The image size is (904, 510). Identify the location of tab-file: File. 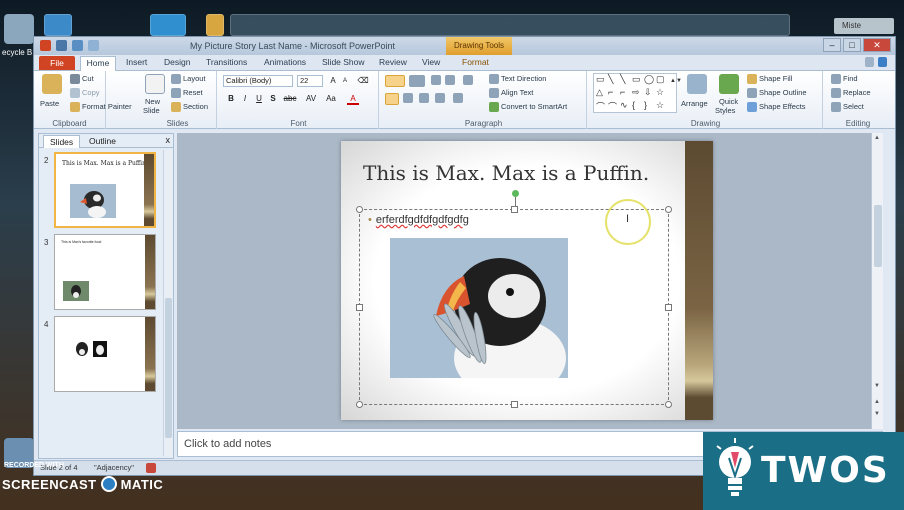
(57, 63).